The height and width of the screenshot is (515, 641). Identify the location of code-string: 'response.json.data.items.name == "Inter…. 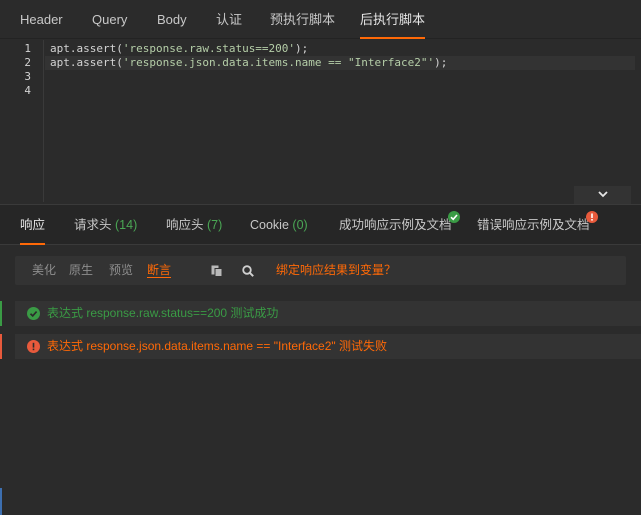
(278, 62).